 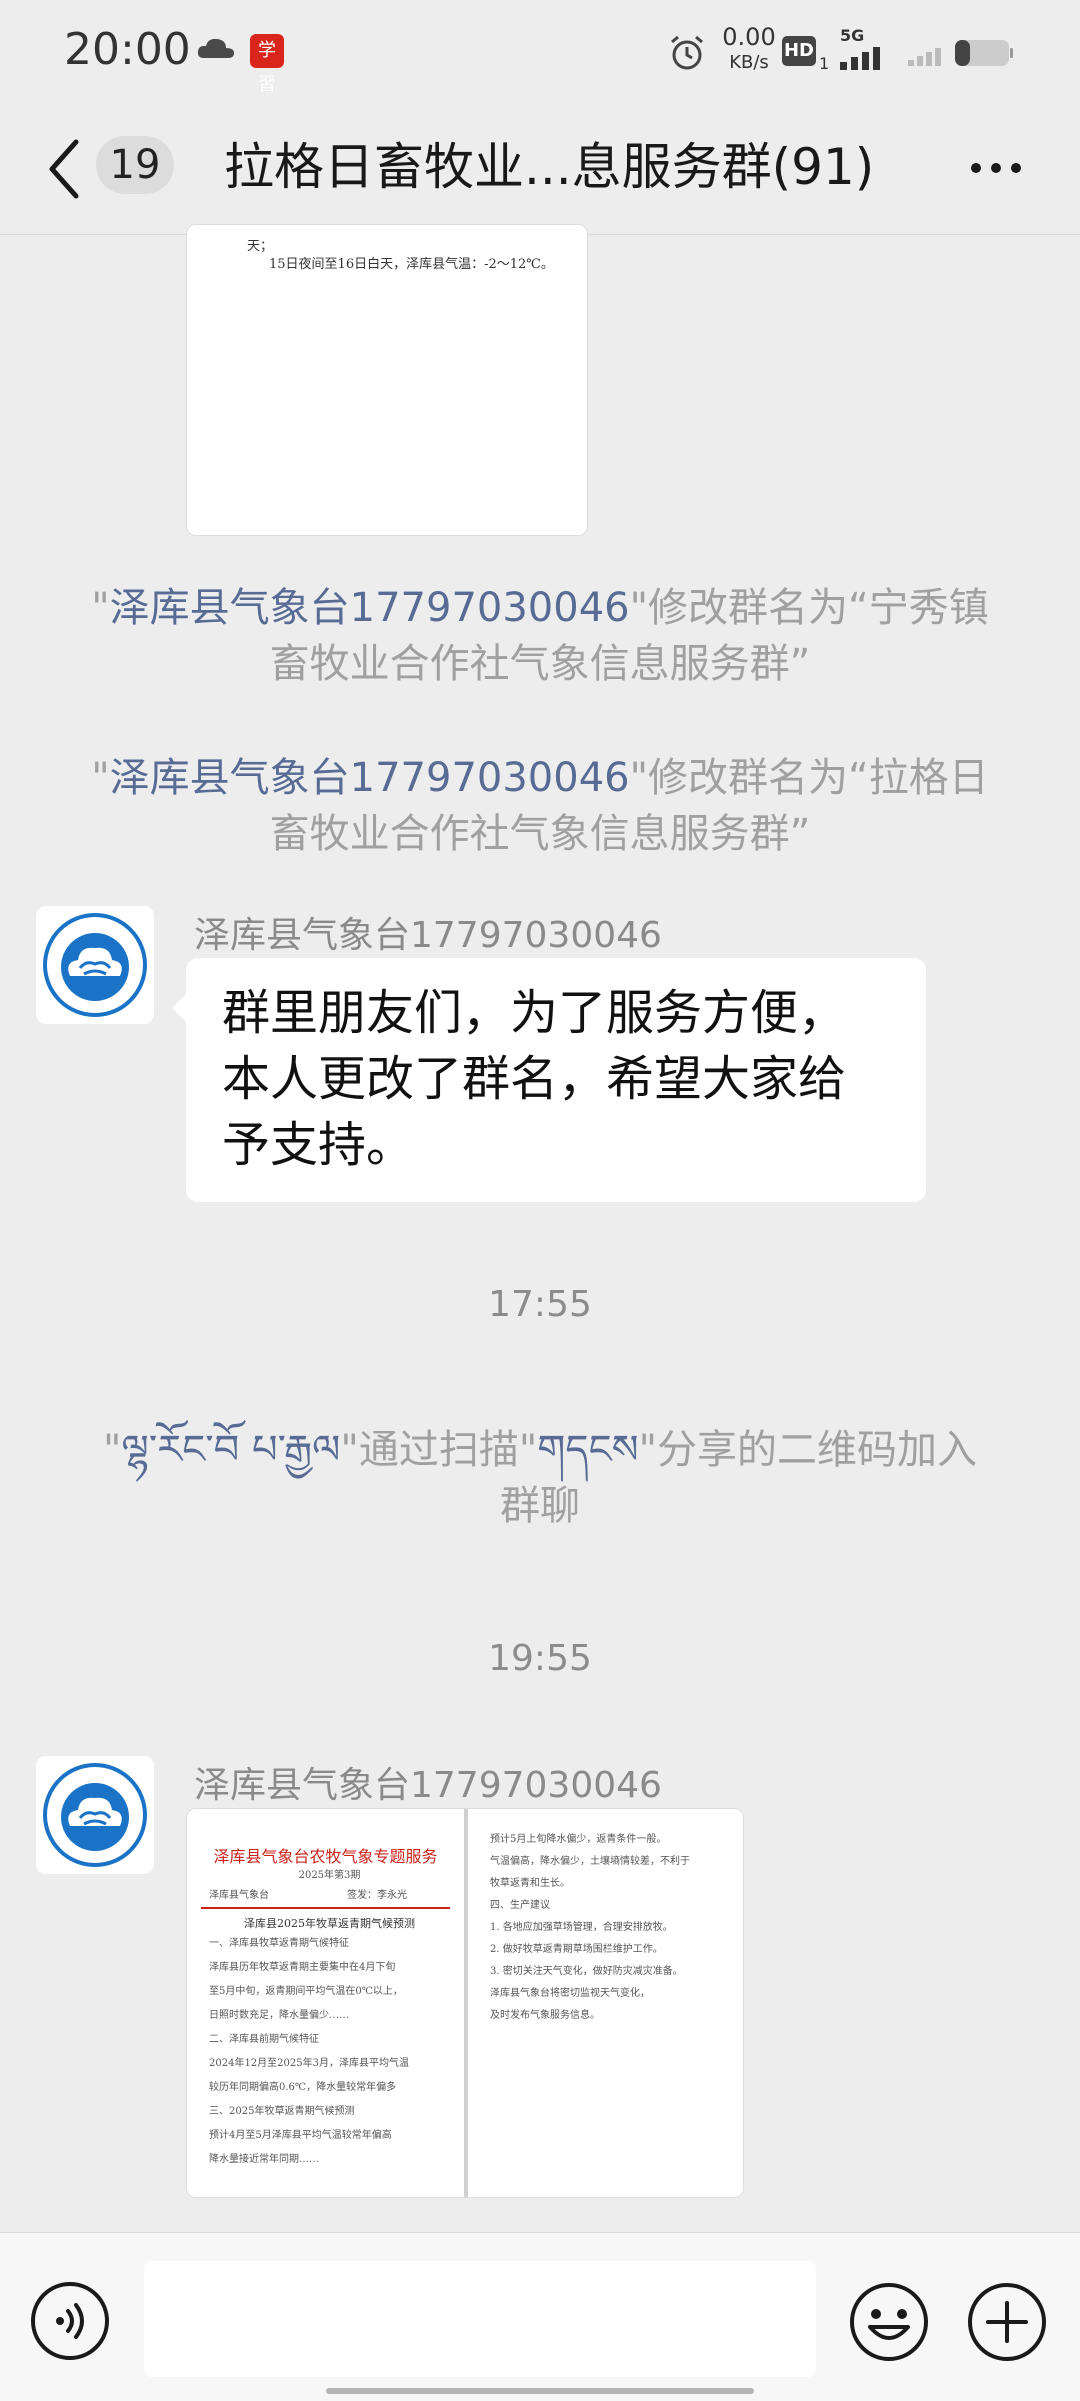 I want to click on doc-body-line: 牧草返青和生长。, so click(x=530, y=1883).